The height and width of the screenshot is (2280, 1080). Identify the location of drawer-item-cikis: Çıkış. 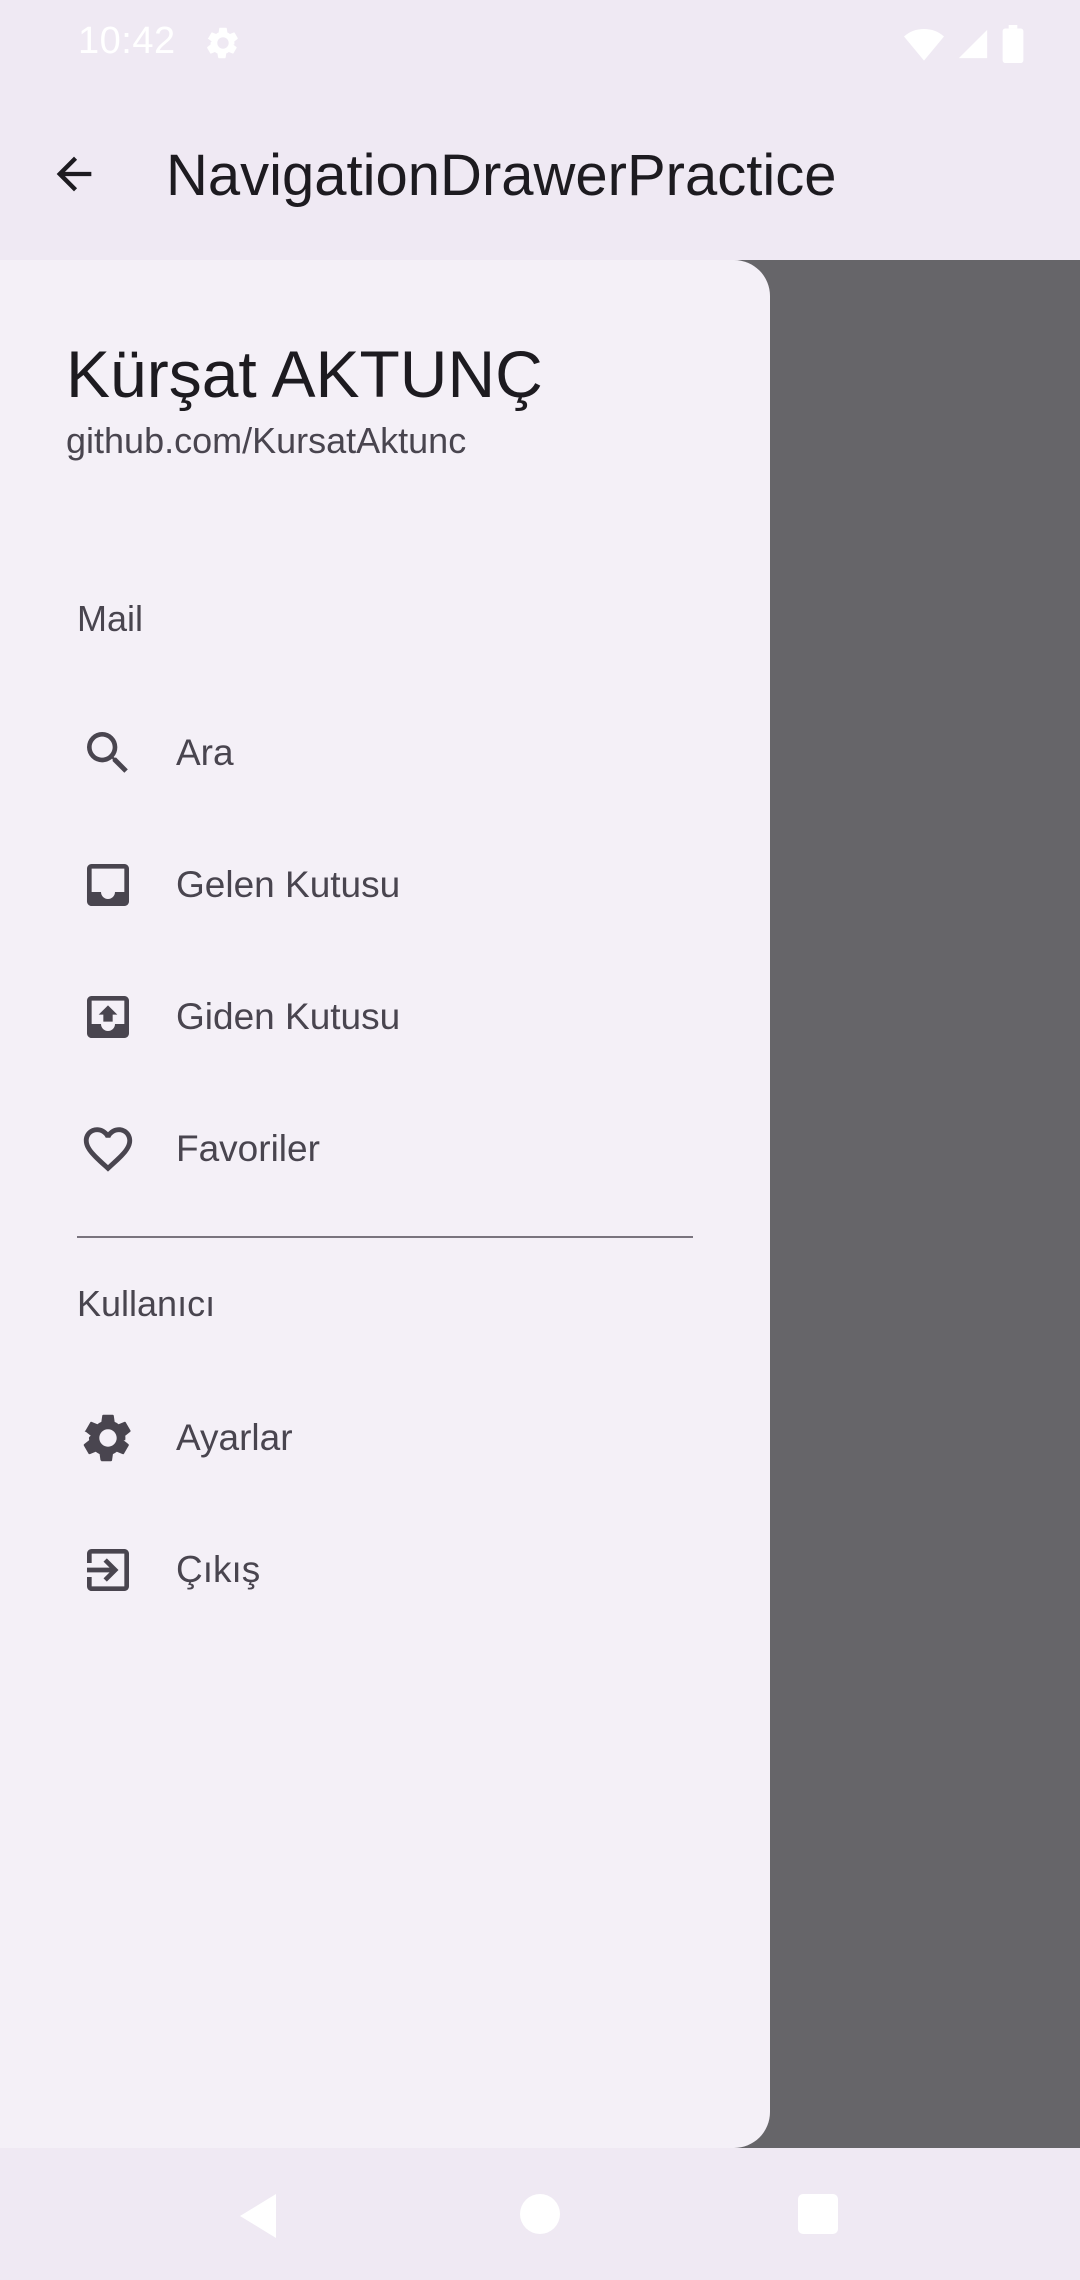
(388, 1570).